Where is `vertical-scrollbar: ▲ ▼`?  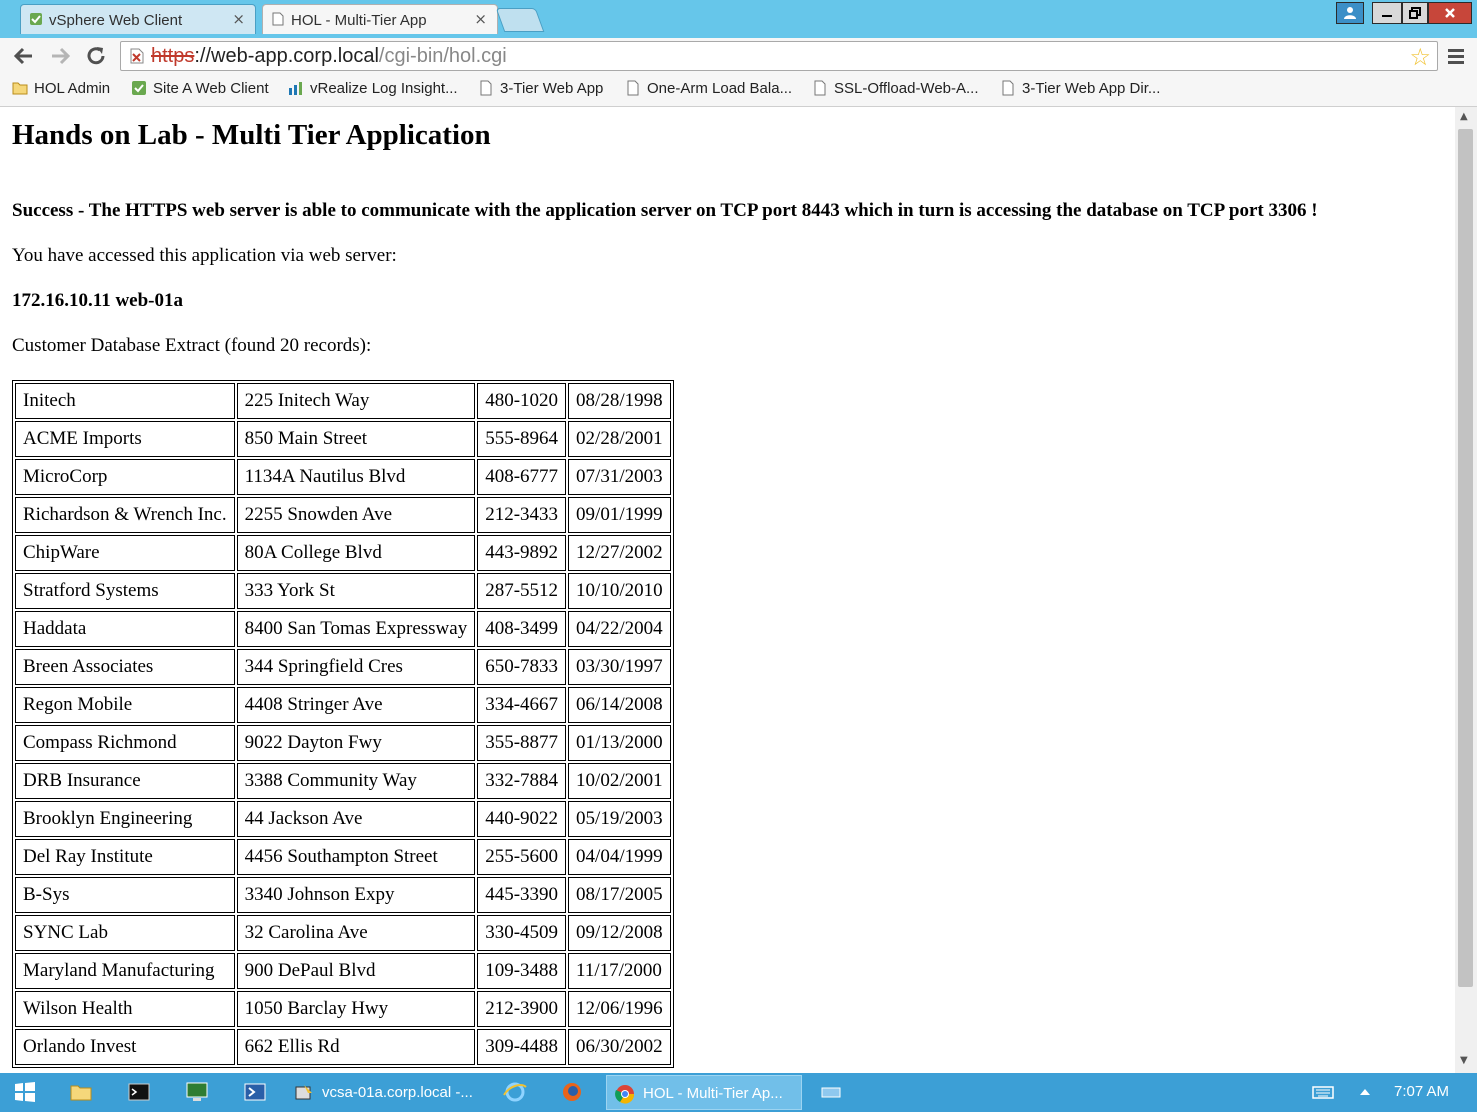 vertical-scrollbar: ▲ ▼ is located at coordinates (1466, 590).